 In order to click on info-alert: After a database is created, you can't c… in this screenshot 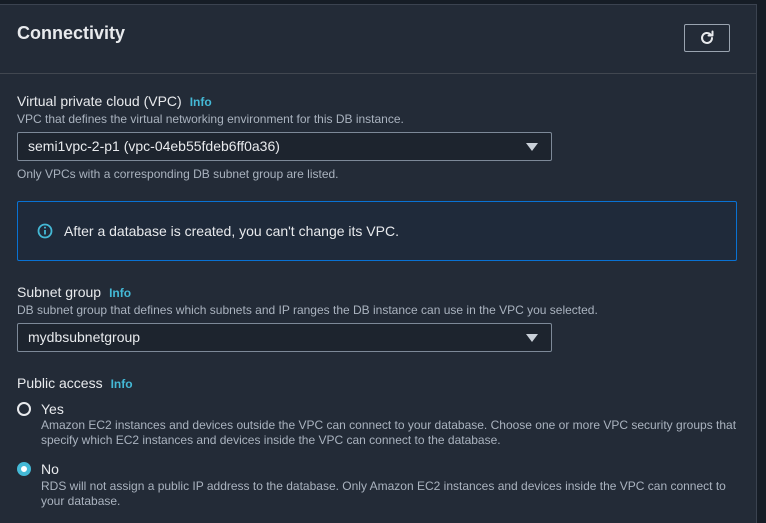, I will do `click(377, 231)`.